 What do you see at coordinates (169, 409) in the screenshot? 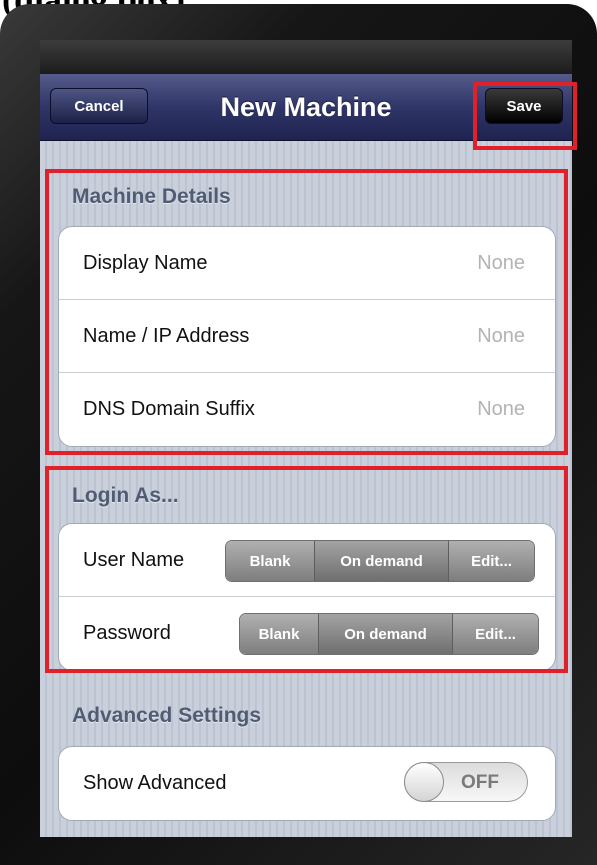
I see `dns-suffix-label: DNS Domain Suffix` at bounding box center [169, 409].